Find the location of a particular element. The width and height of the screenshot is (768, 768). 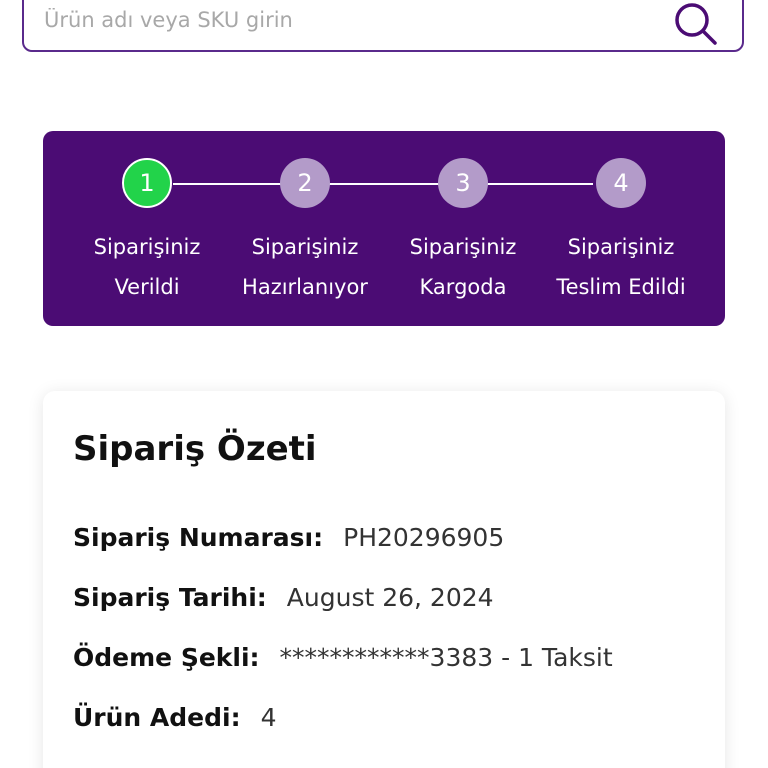

payment-method-value: ************3383 - 1 Taksit is located at coordinates (446, 657).